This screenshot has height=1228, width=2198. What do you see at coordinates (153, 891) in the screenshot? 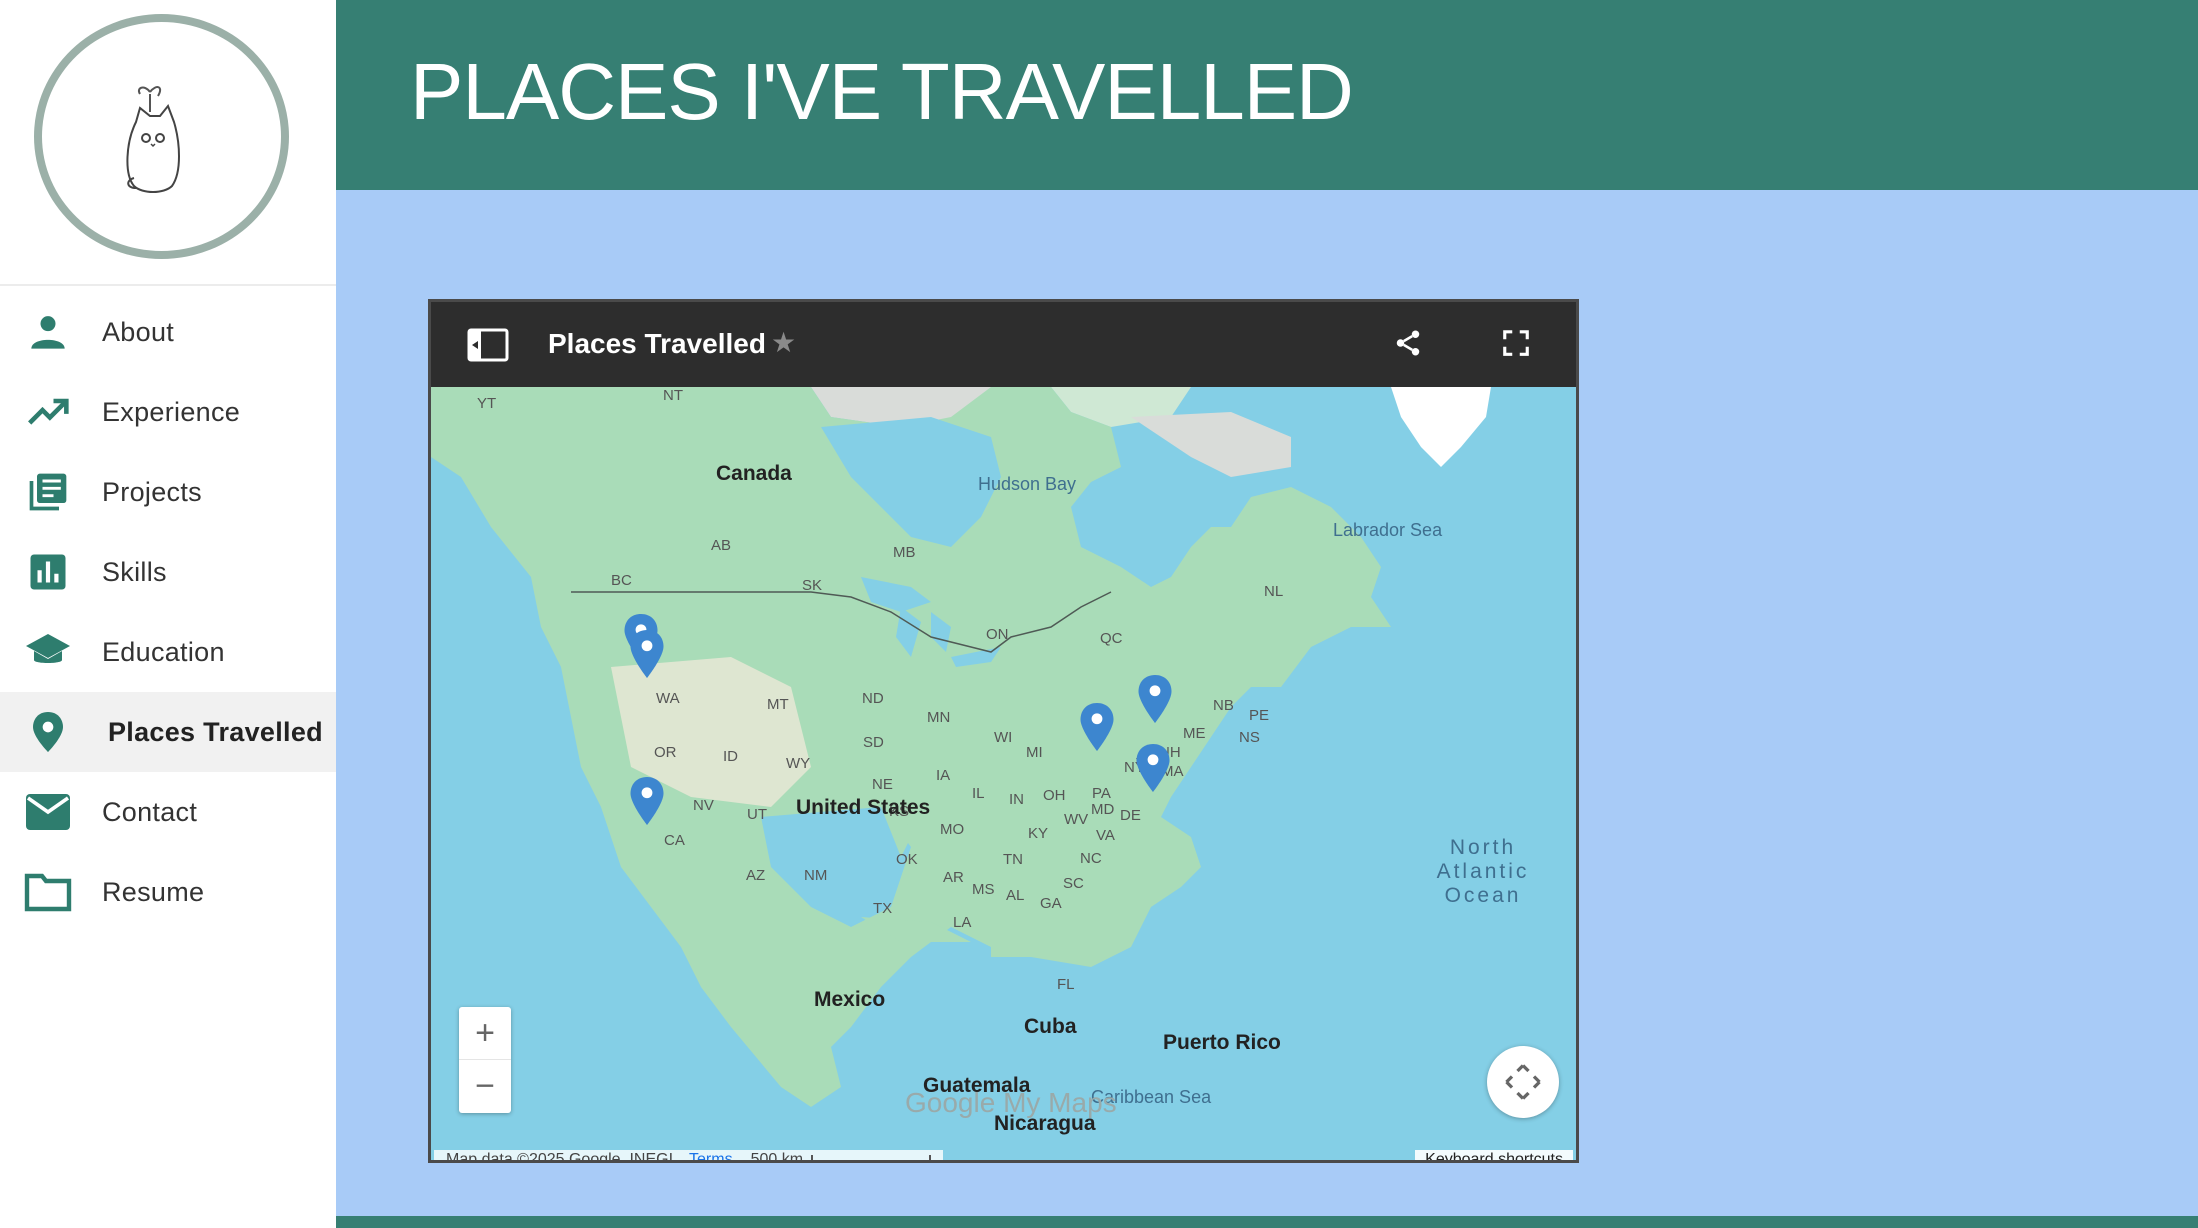
I see `sidebar-item-label: Resume` at bounding box center [153, 891].